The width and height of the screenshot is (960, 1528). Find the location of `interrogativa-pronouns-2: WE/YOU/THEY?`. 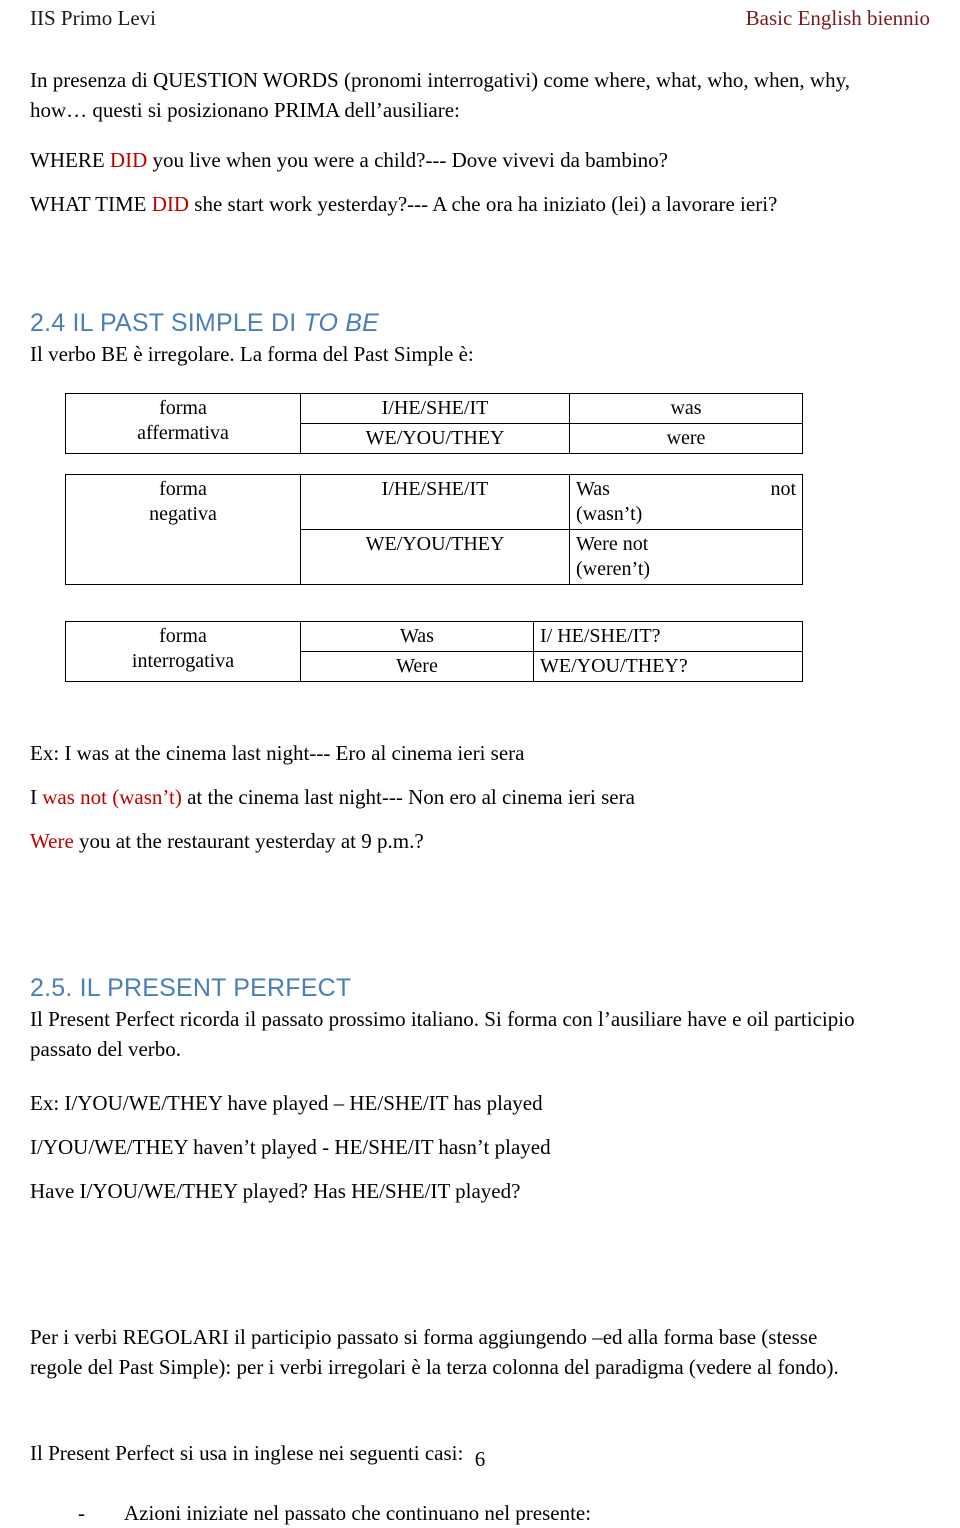

interrogativa-pronouns-2: WE/YOU/THEY? is located at coordinates (668, 666).